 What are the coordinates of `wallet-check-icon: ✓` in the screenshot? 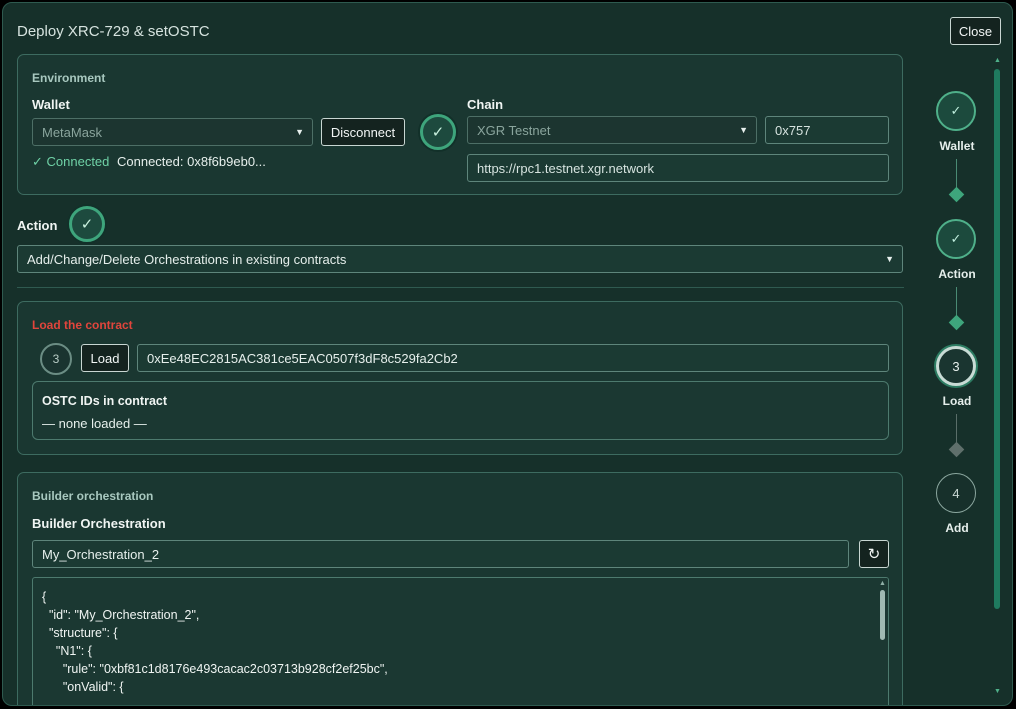 It's located at (438, 132).